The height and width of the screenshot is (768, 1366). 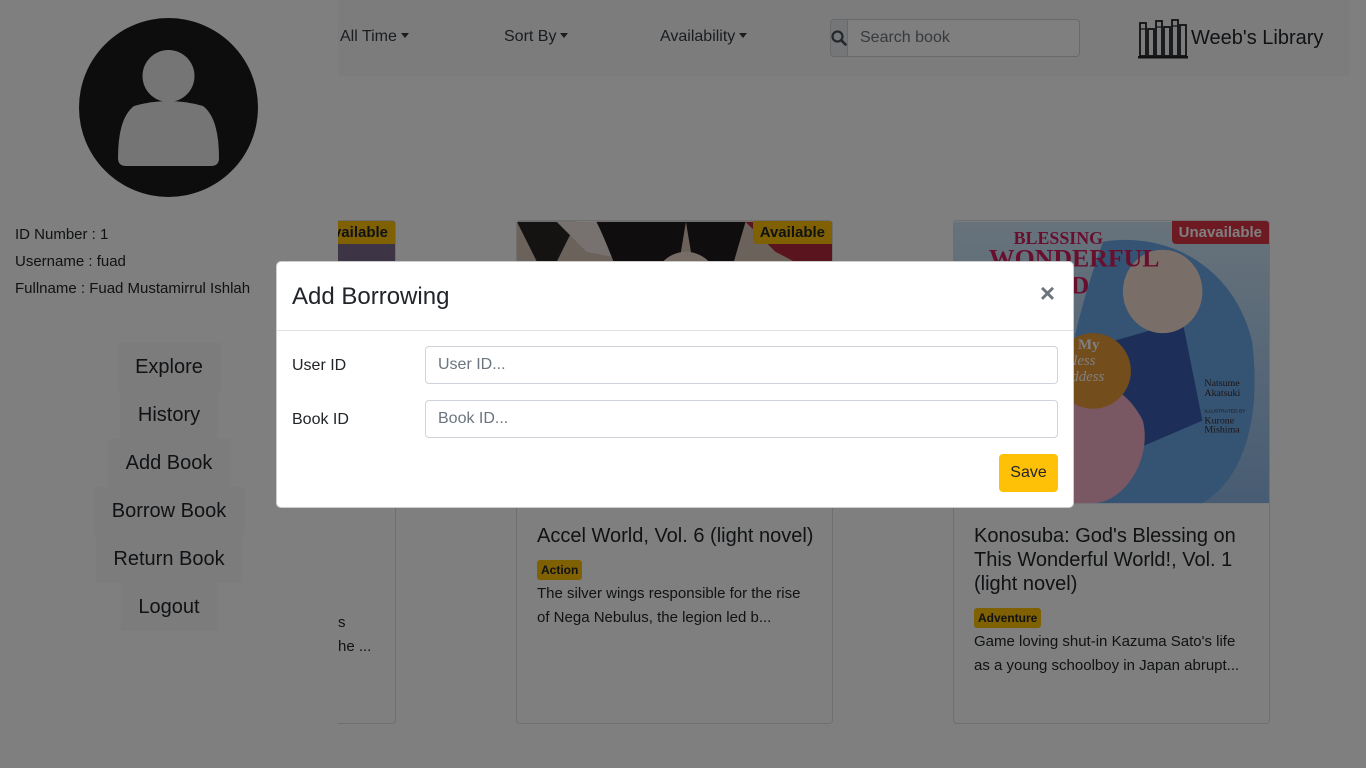 I want to click on user-id-label: User ID, so click(x=319, y=365).